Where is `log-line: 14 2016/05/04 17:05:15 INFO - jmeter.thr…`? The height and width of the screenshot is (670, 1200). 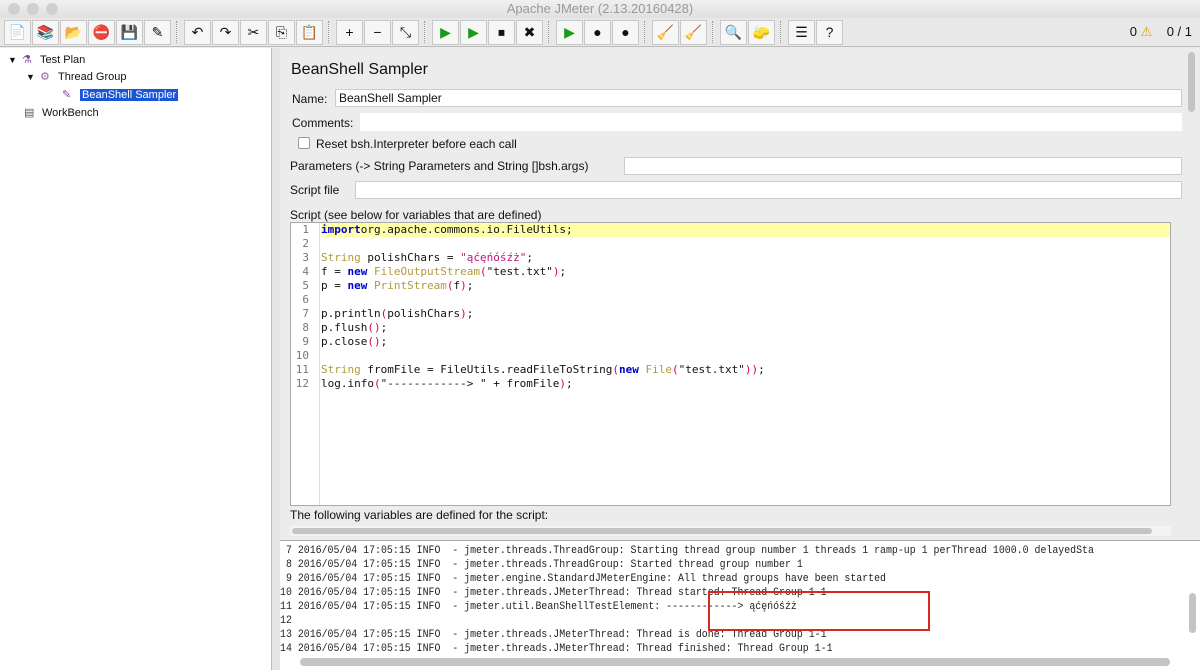
log-line: 14 2016/05/04 17:05:15 INFO - jmeter.thr… is located at coordinates (556, 649).